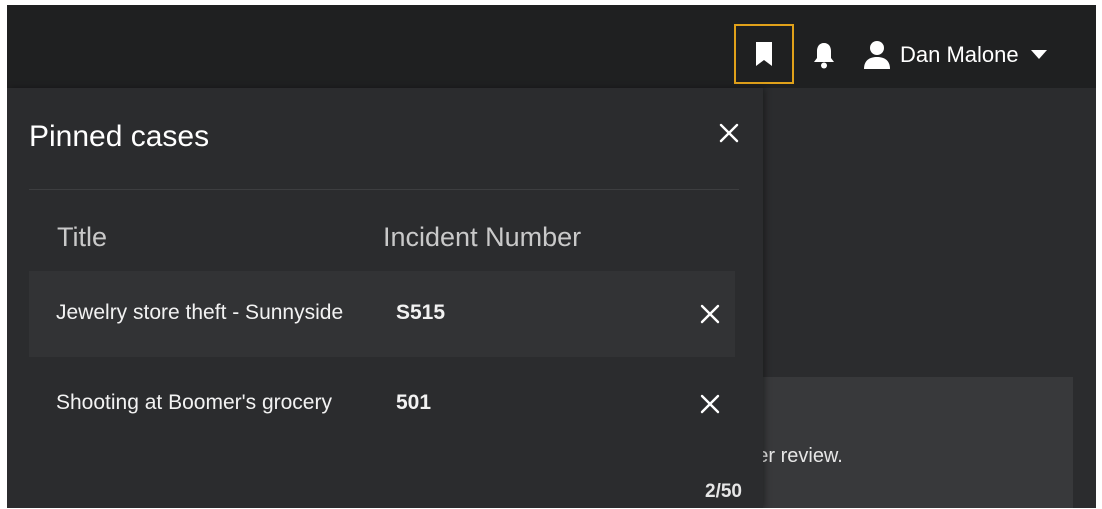 Image resolution: width=1102 pixels, height=509 pixels. I want to click on user-menu: Dan Malone, so click(955, 55).